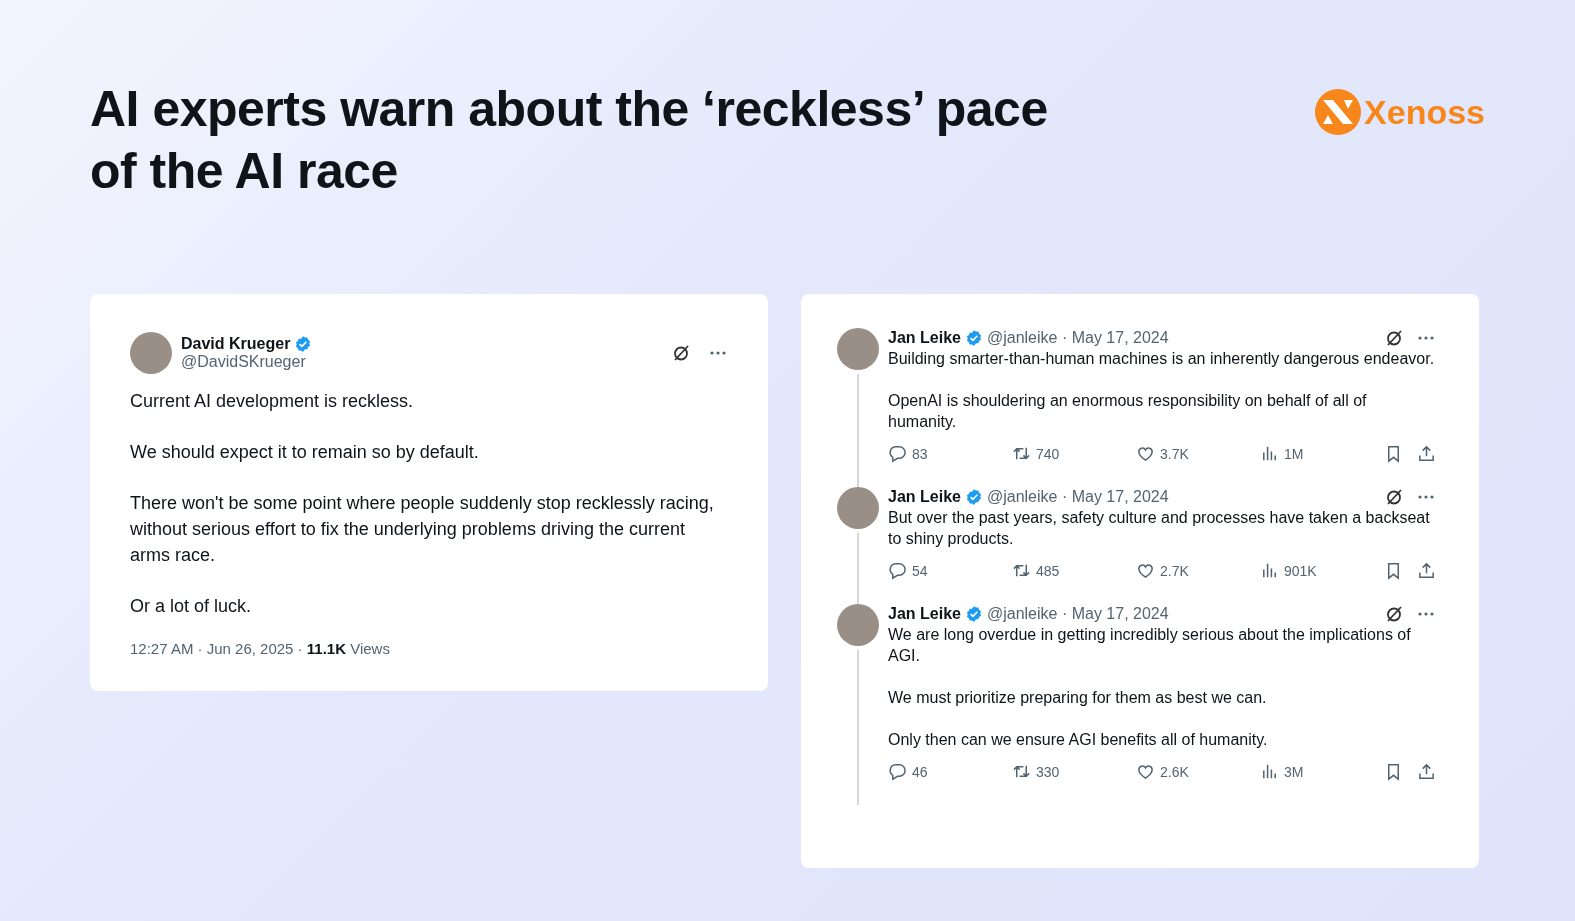 This screenshot has height=921, width=1575. Describe the element at coordinates (1078, 740) in the screenshot. I see `tweet-text: Only then can we ensure AGI benefits all of humanity.` at that location.